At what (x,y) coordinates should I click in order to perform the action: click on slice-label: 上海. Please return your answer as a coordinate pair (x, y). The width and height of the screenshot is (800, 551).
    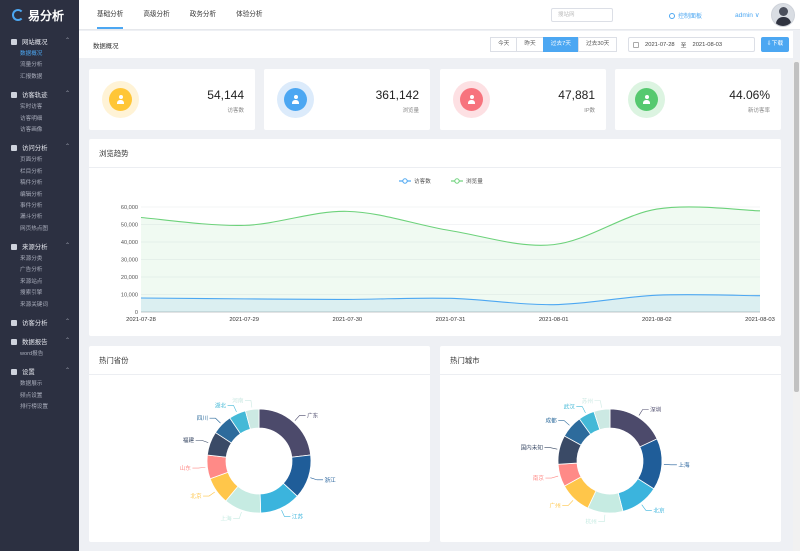
    Looking at the image, I should click on (684, 465).